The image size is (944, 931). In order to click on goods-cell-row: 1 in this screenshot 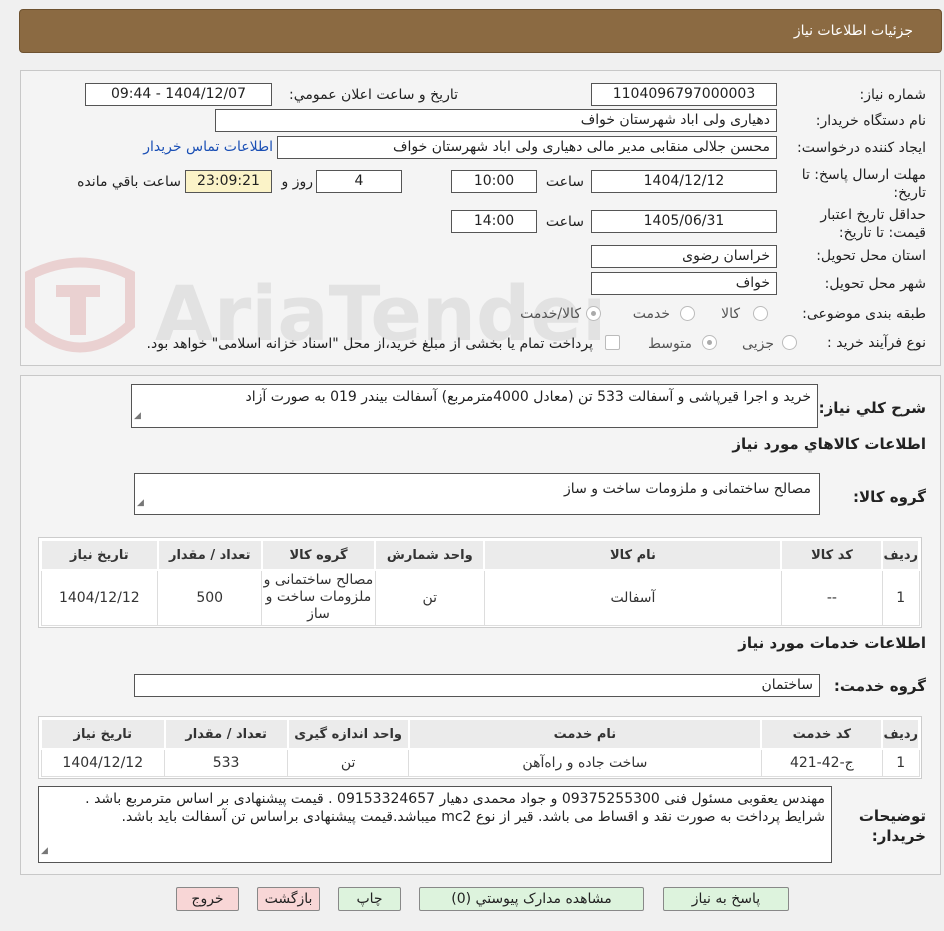, I will do `click(900, 597)`.